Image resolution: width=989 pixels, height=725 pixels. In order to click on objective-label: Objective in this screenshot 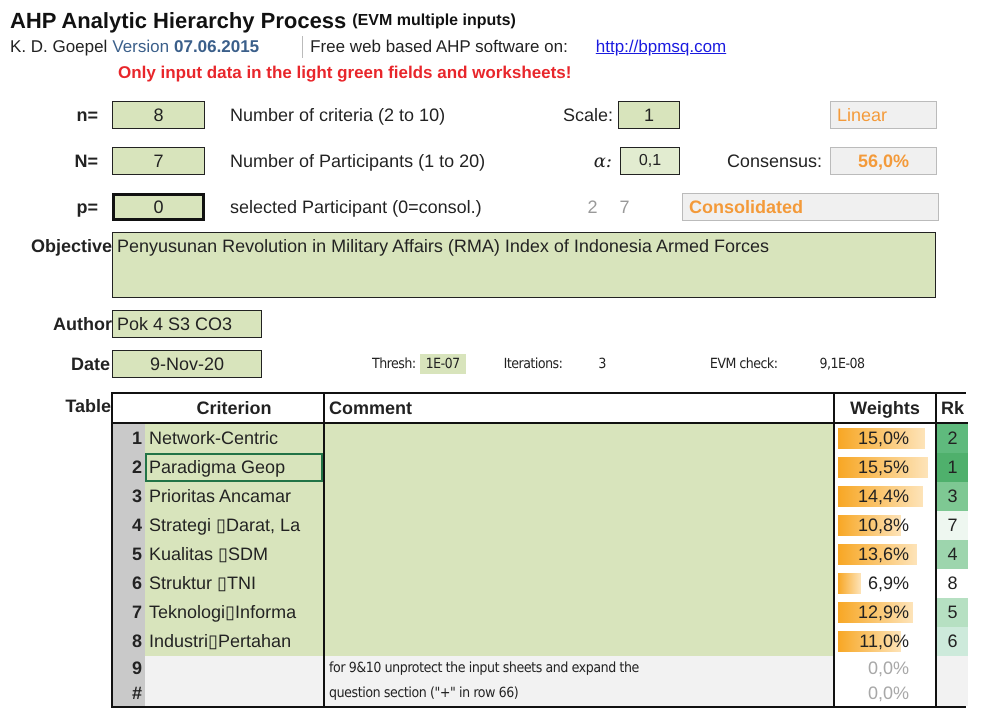, I will do `click(71, 246)`.